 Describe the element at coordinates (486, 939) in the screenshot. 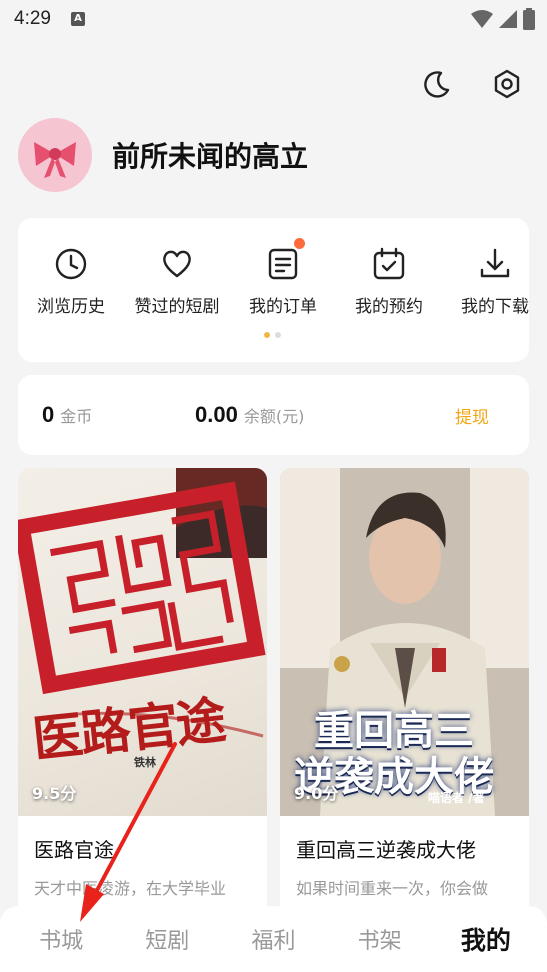

I see `tab-mine: 我的` at that location.